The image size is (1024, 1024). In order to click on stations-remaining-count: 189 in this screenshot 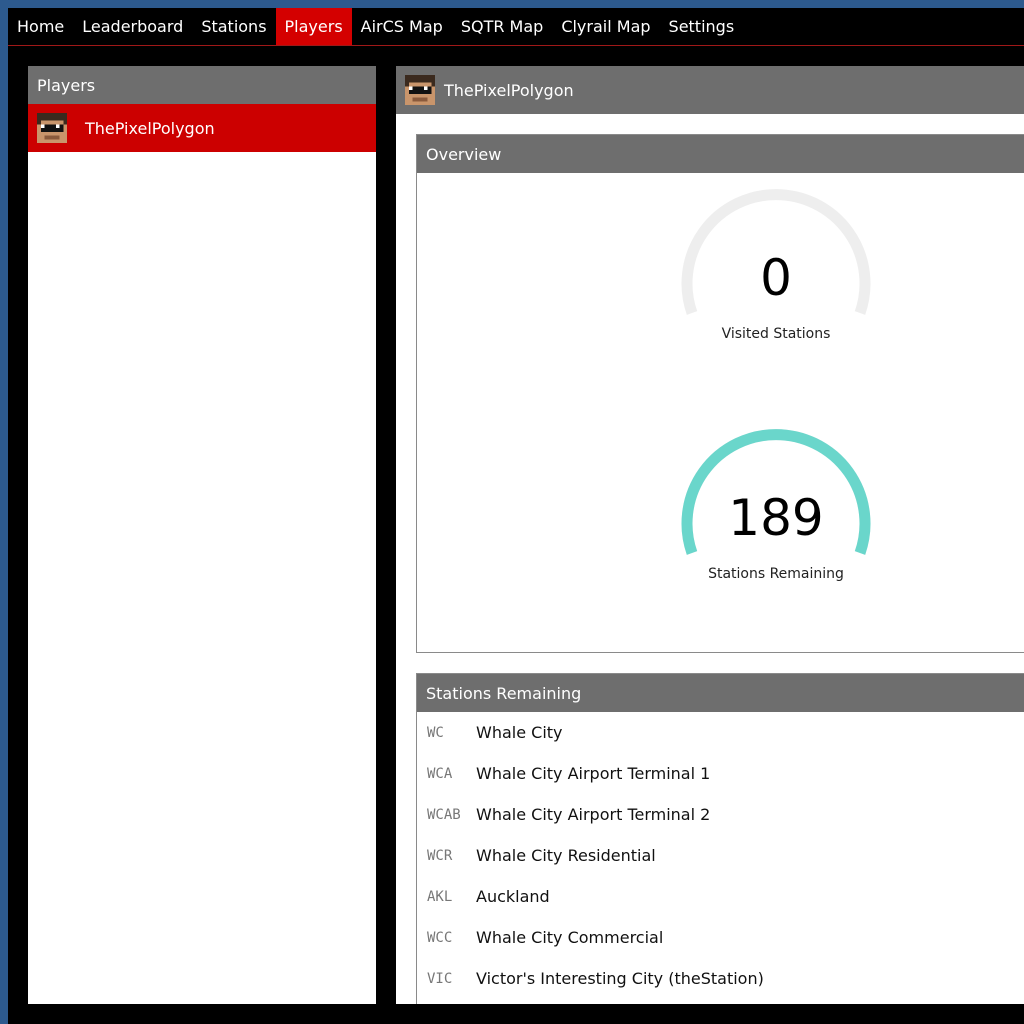, I will do `click(776, 518)`.